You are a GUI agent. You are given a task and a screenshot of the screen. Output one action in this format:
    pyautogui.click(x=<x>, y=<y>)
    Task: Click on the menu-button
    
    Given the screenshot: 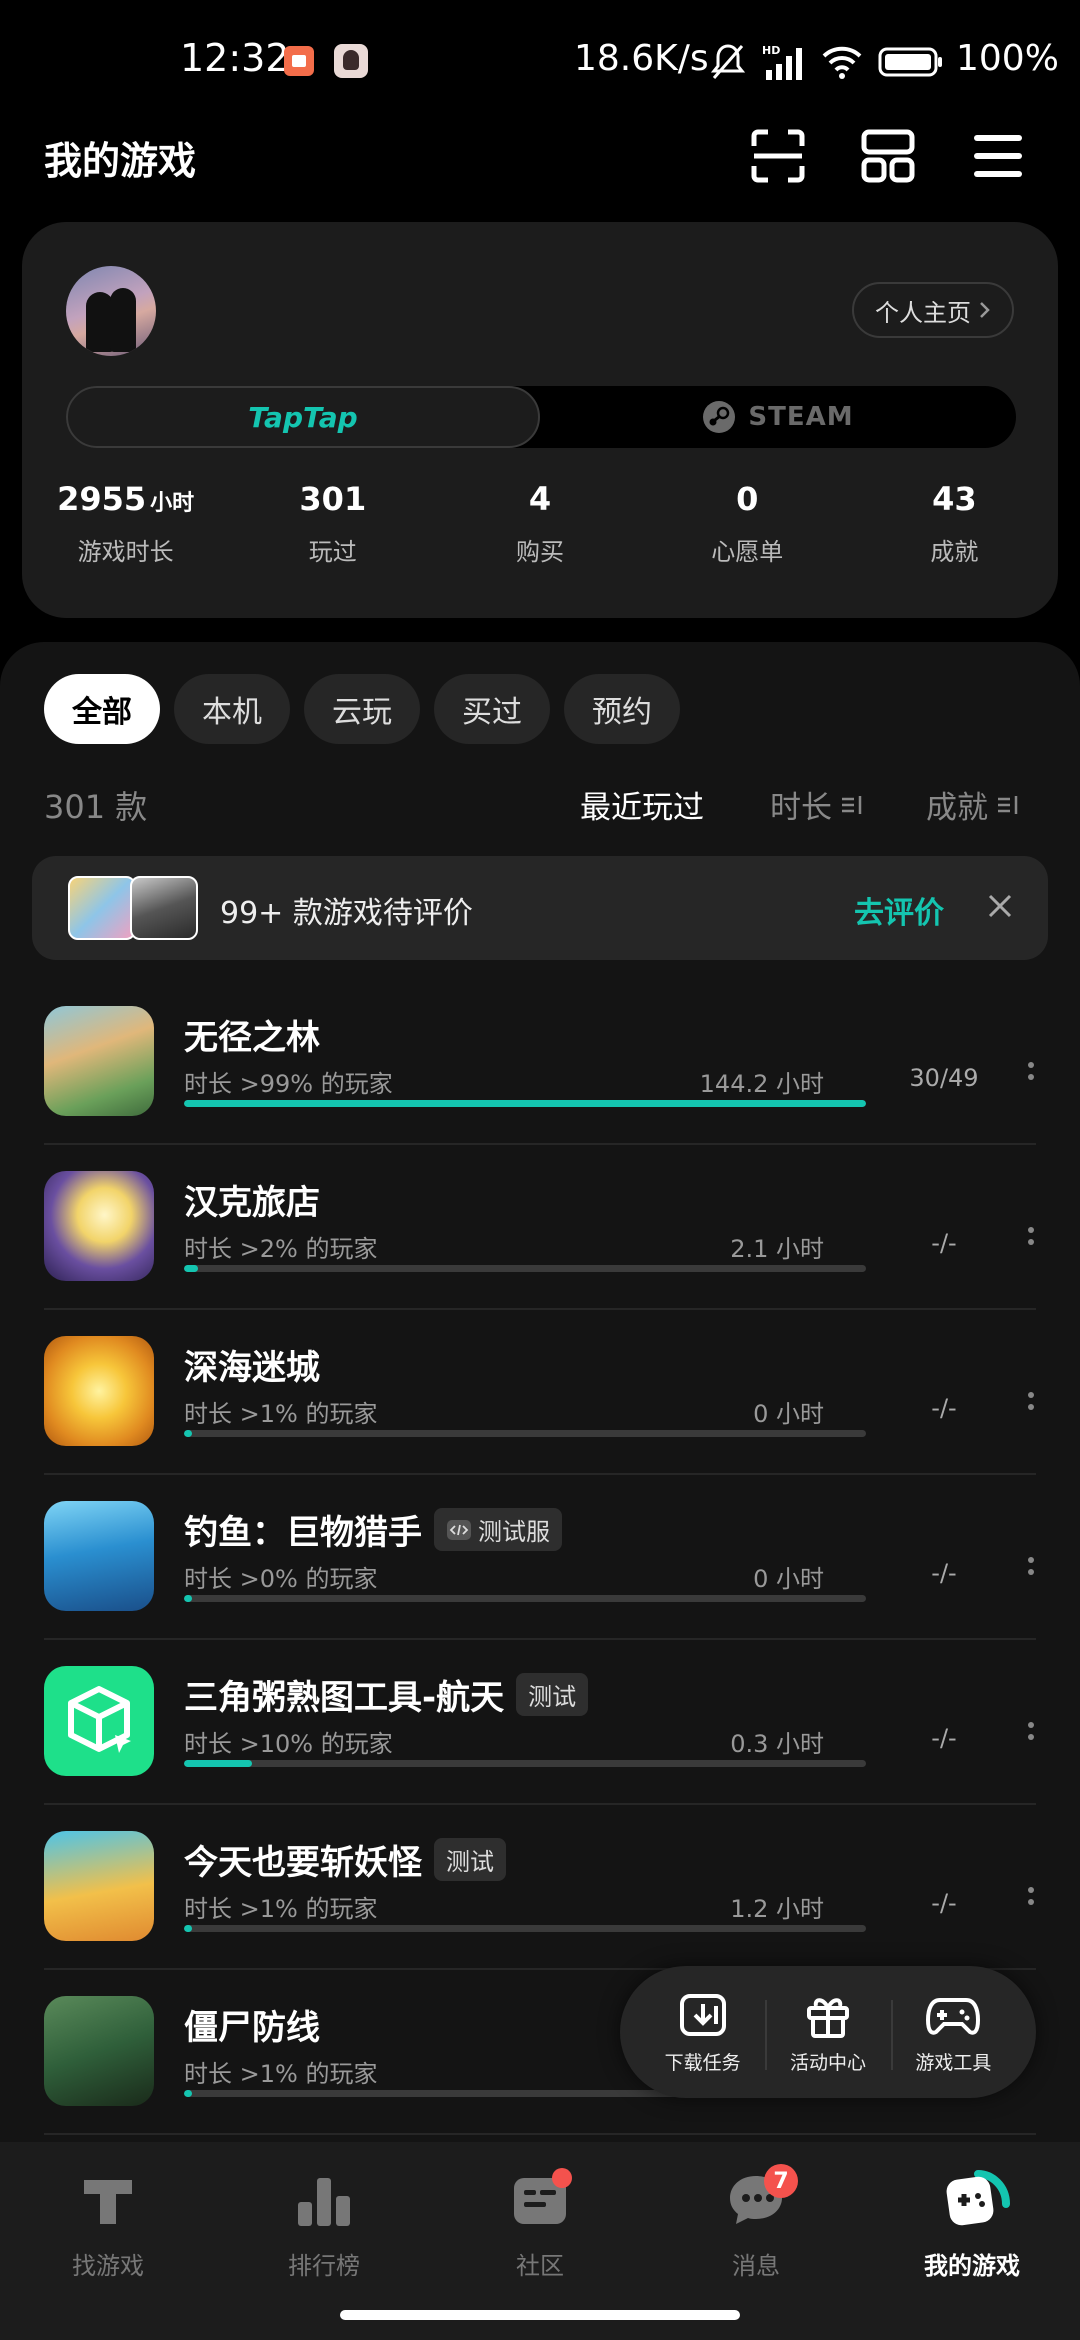 What is the action you would take?
    pyautogui.click(x=998, y=156)
    